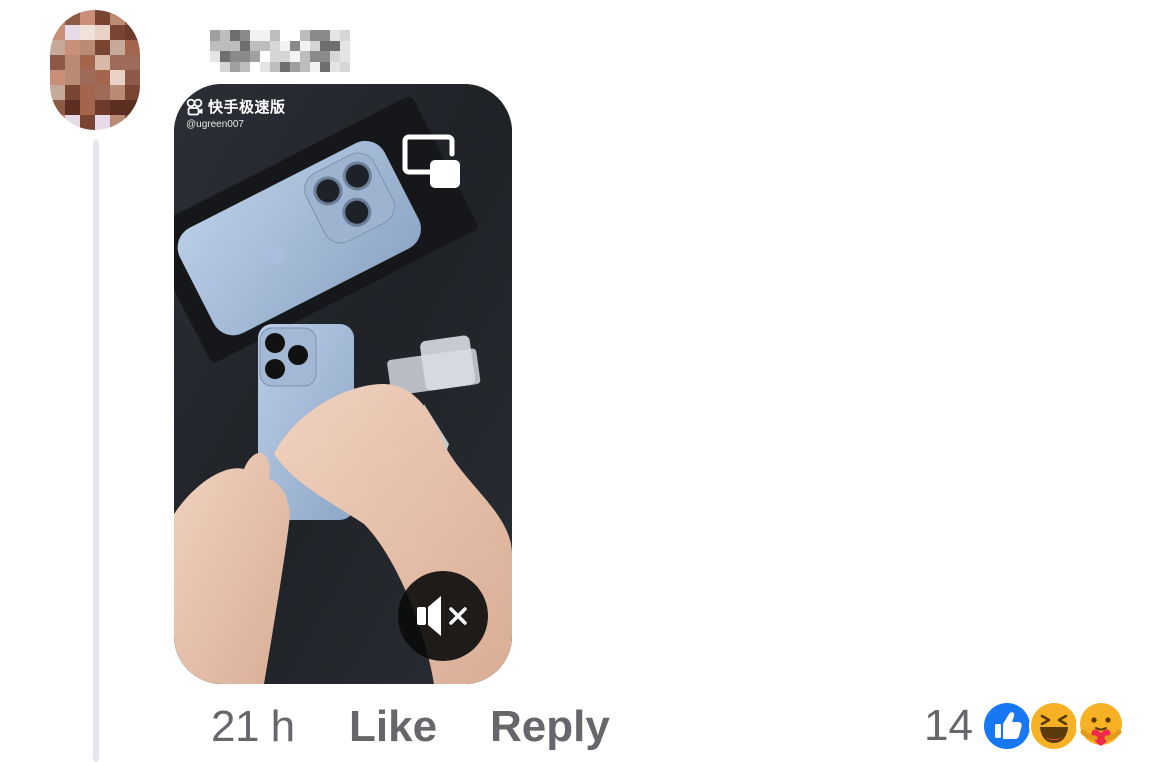 Image resolution: width=1170 pixels, height=762 pixels. I want to click on avatar, so click(95, 70).